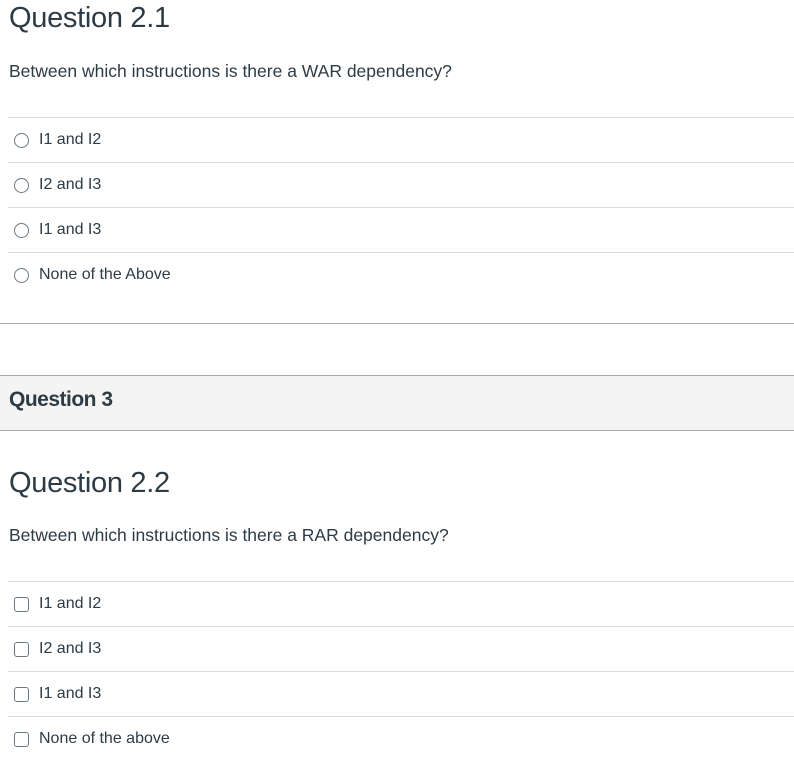  I want to click on question-2-2-title: Question 2.2, so click(89, 483).